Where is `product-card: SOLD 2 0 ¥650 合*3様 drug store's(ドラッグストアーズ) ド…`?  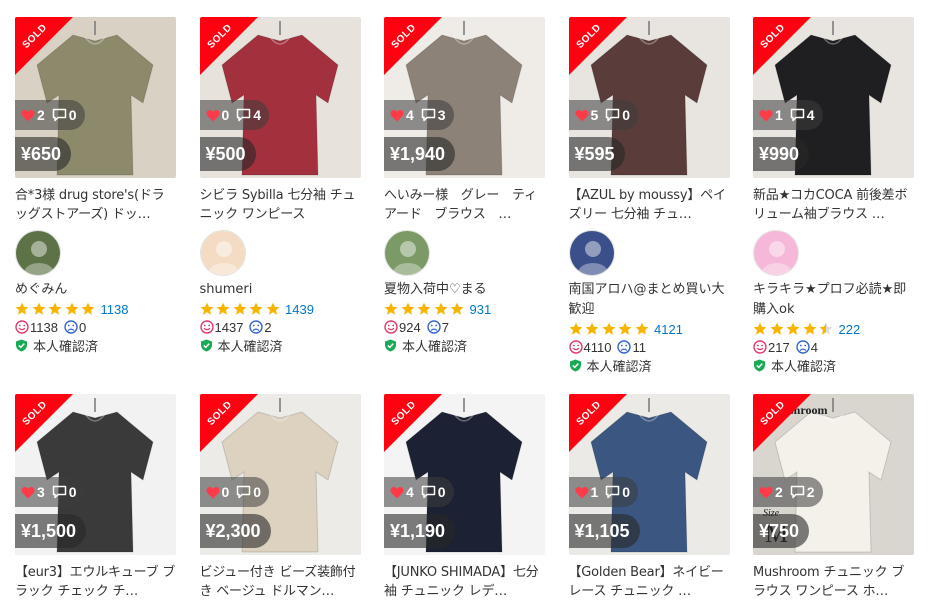
product-card: SOLD 2 0 ¥650 合*3様 drug store's(ドラッグストアーズ) ド… is located at coordinates (95, 186).